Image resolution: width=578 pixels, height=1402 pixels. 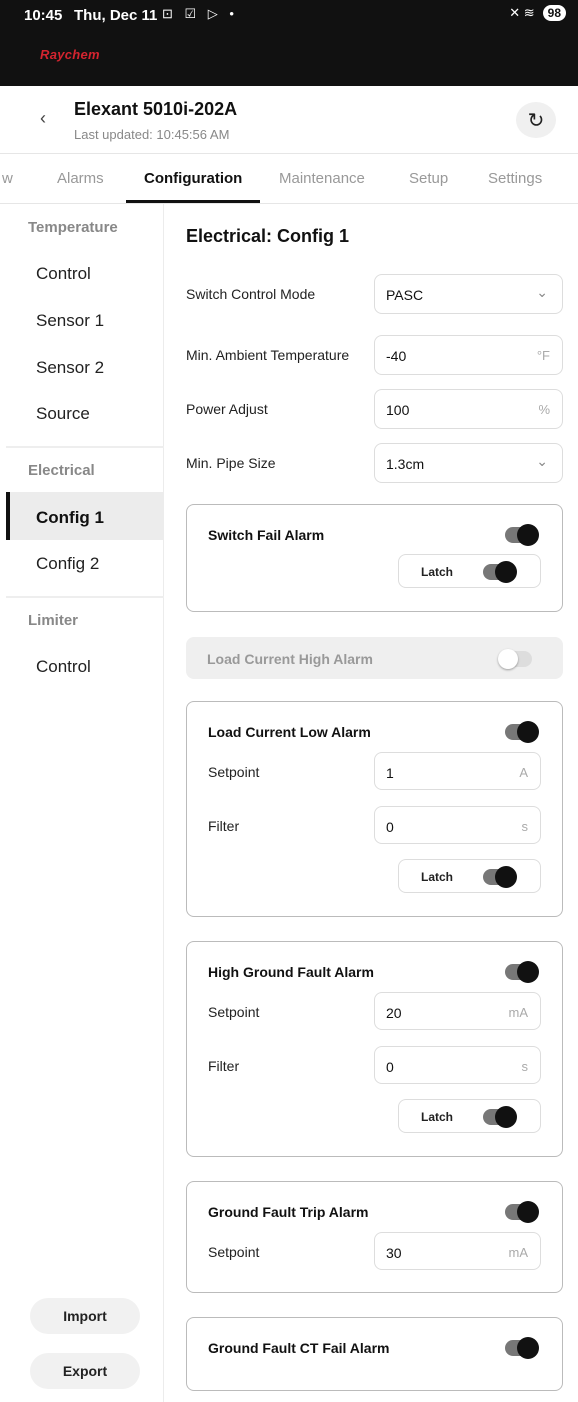 What do you see at coordinates (193, 201) in the screenshot?
I see `active-tab-indicator` at bounding box center [193, 201].